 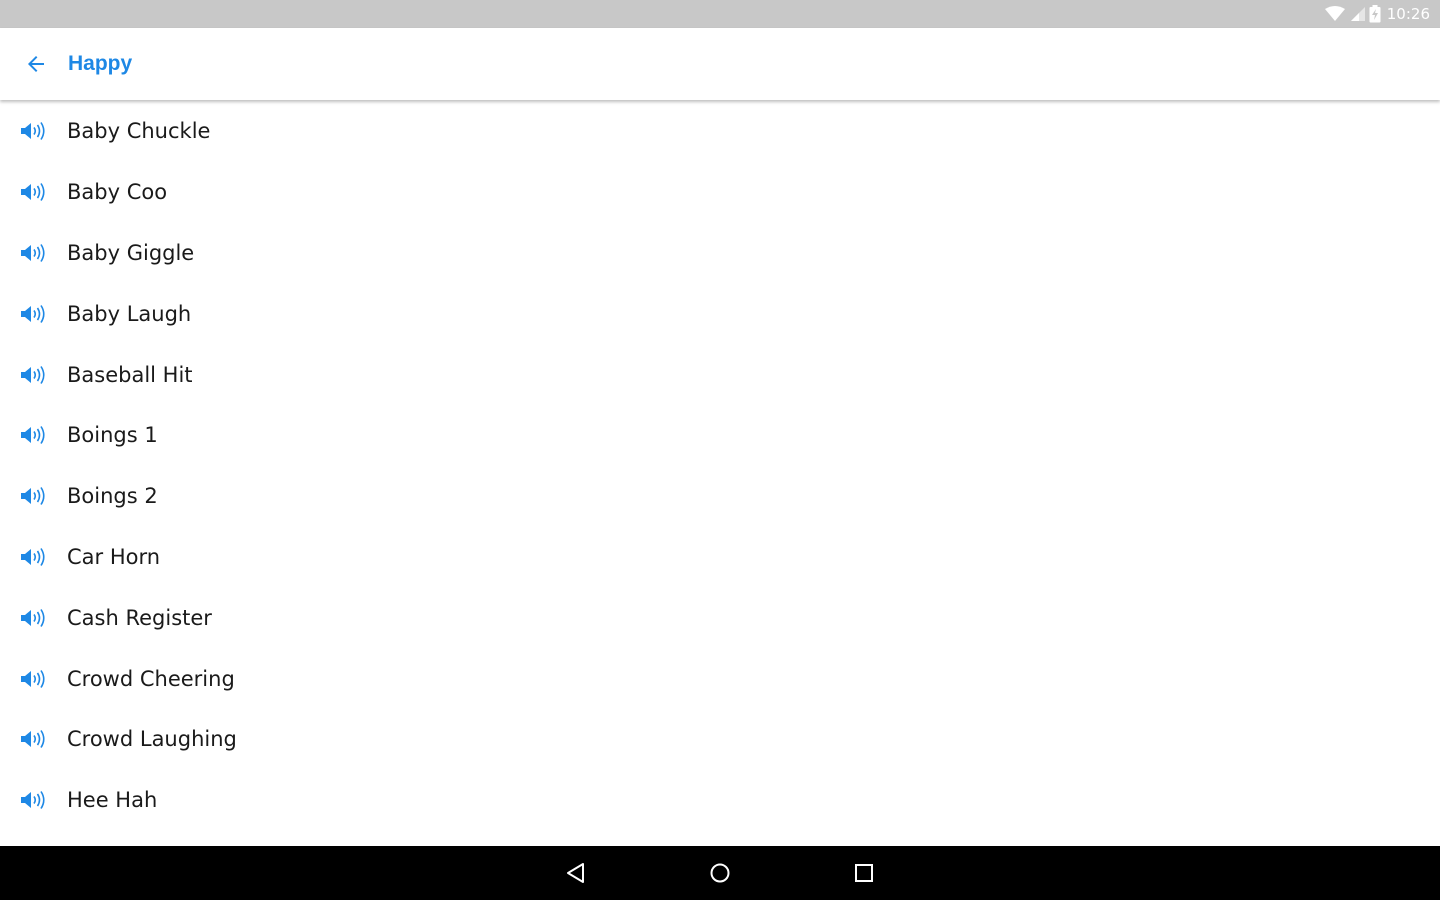 What do you see at coordinates (1375, 14) in the screenshot?
I see `battery-charging-icon` at bounding box center [1375, 14].